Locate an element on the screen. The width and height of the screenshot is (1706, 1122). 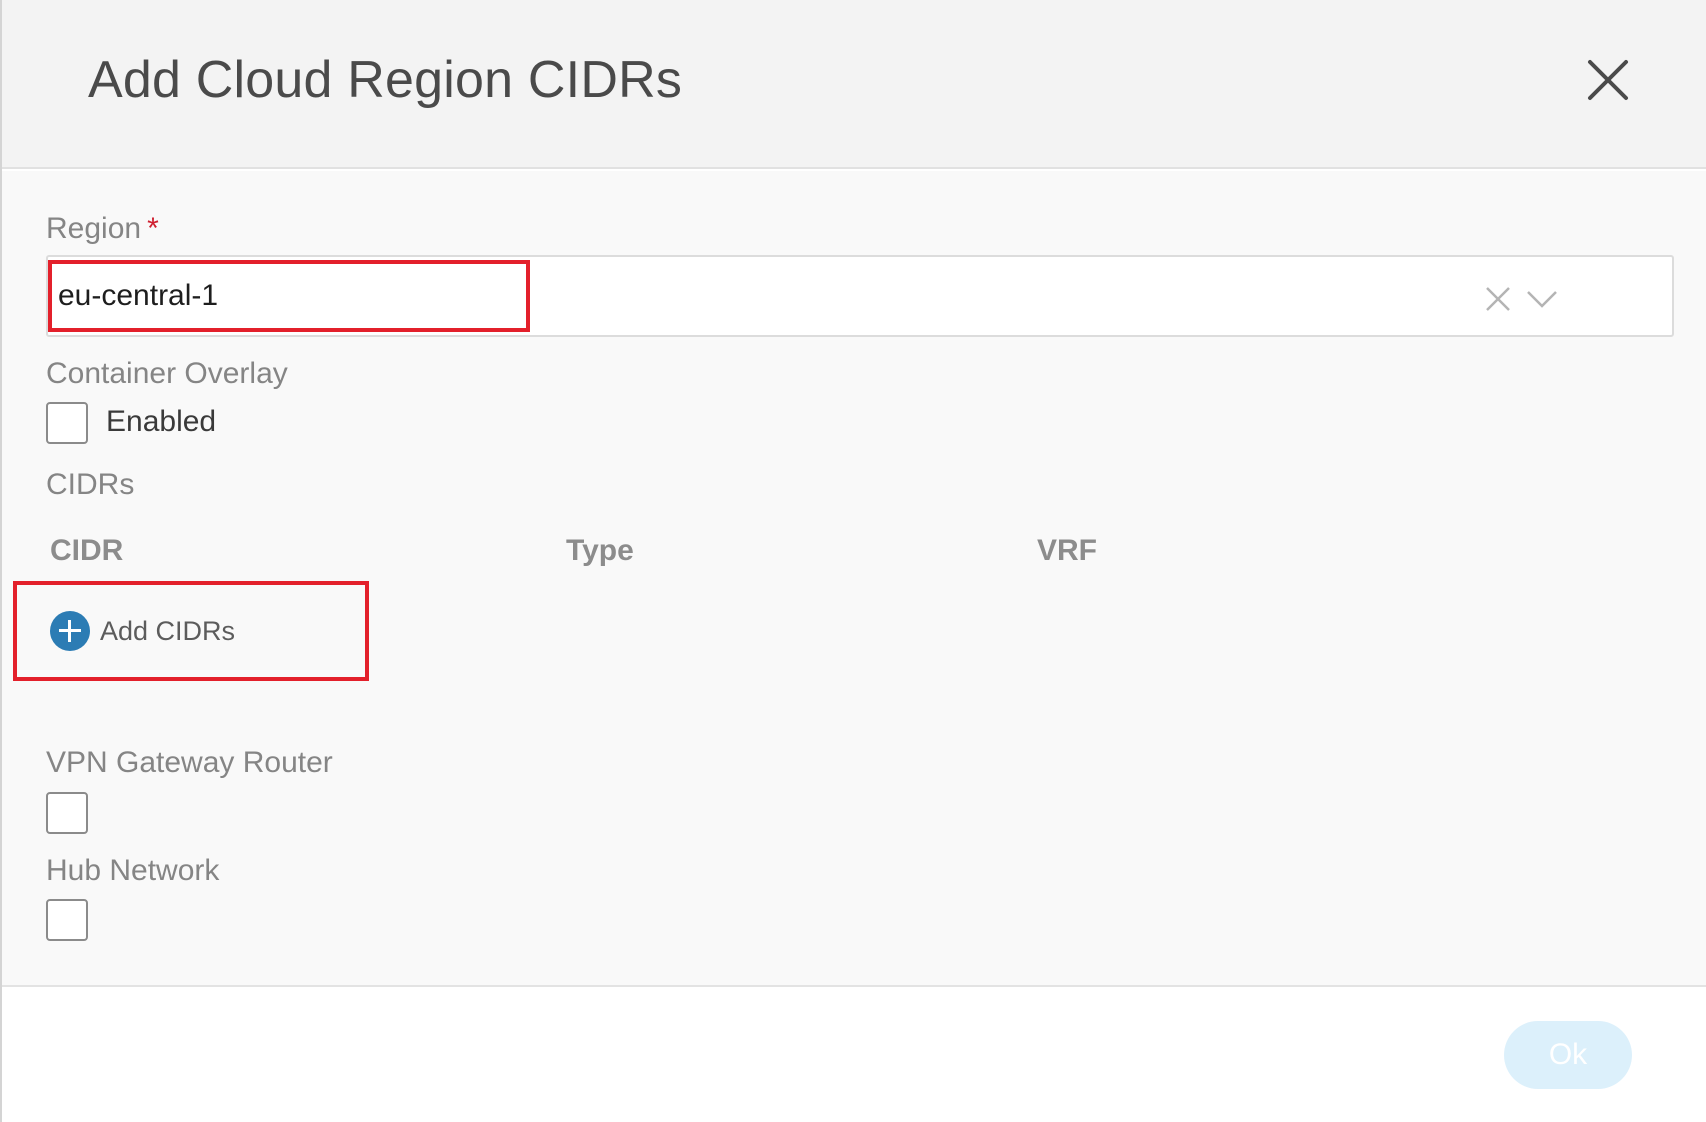
chevron-down-icon is located at coordinates (1542, 299).